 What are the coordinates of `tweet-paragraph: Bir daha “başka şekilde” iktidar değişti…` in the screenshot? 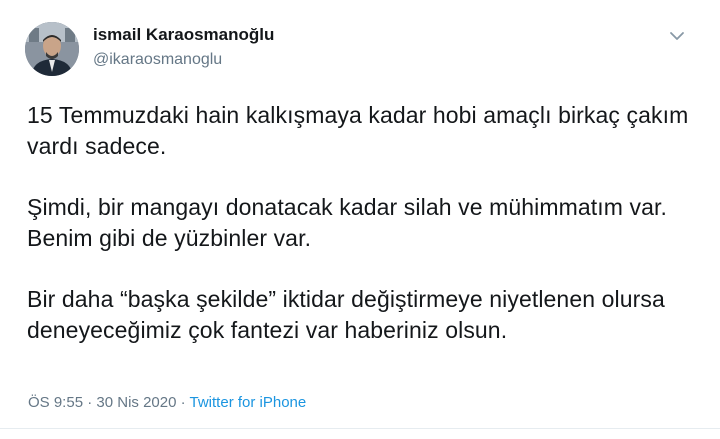 It's located at (346, 314).